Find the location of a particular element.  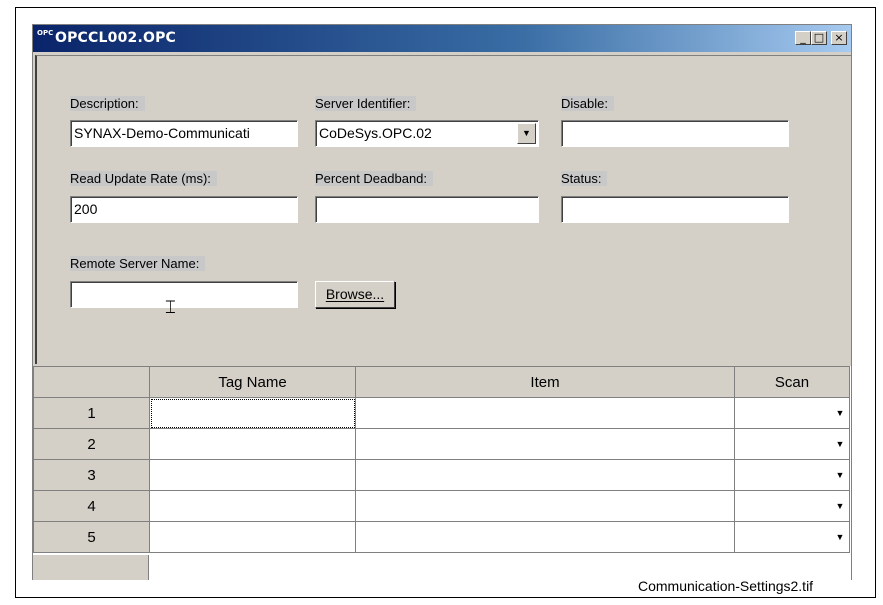

disable-label: Disable: is located at coordinates (587, 103).